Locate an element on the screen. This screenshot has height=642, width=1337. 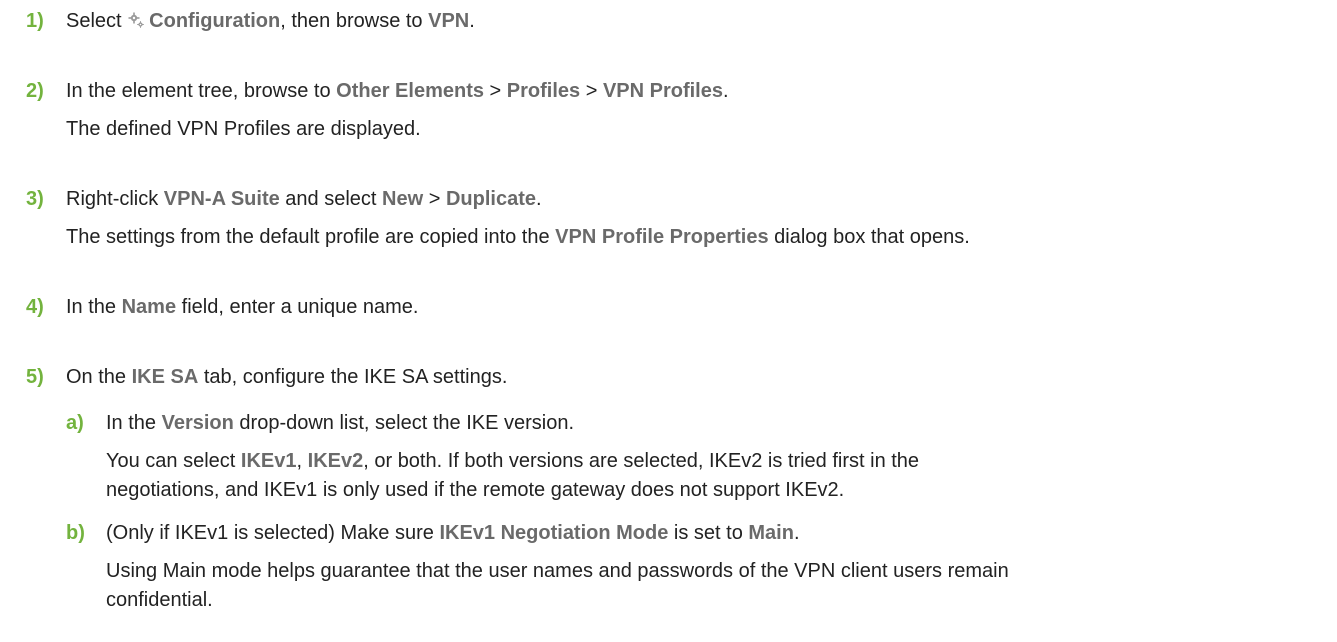
ui-term: Profiles is located at coordinates (543, 91).